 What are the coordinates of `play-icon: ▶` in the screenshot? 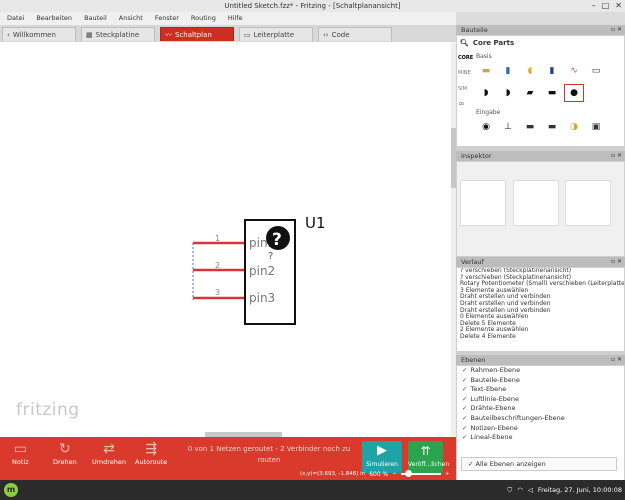 It's located at (382, 450).